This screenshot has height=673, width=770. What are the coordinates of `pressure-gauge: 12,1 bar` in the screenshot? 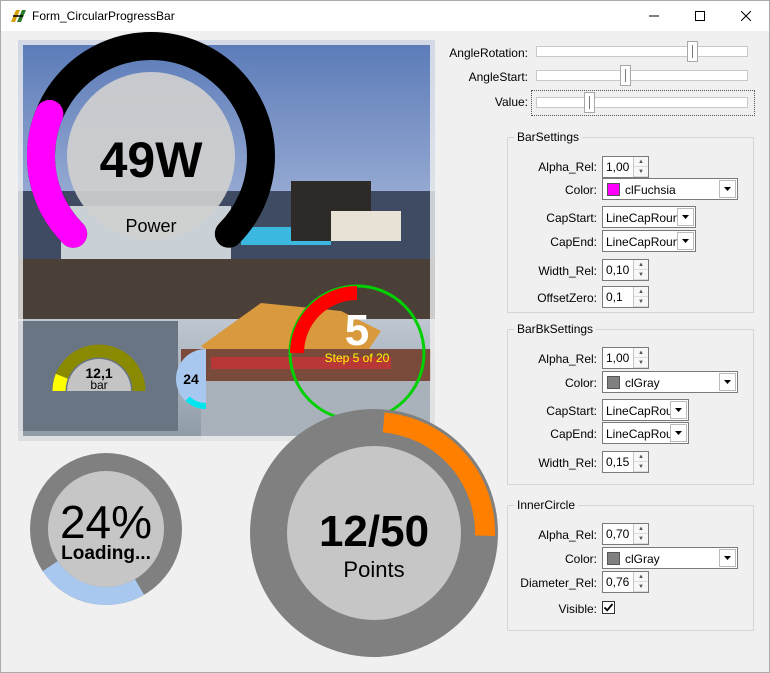 It's located at (99, 368).